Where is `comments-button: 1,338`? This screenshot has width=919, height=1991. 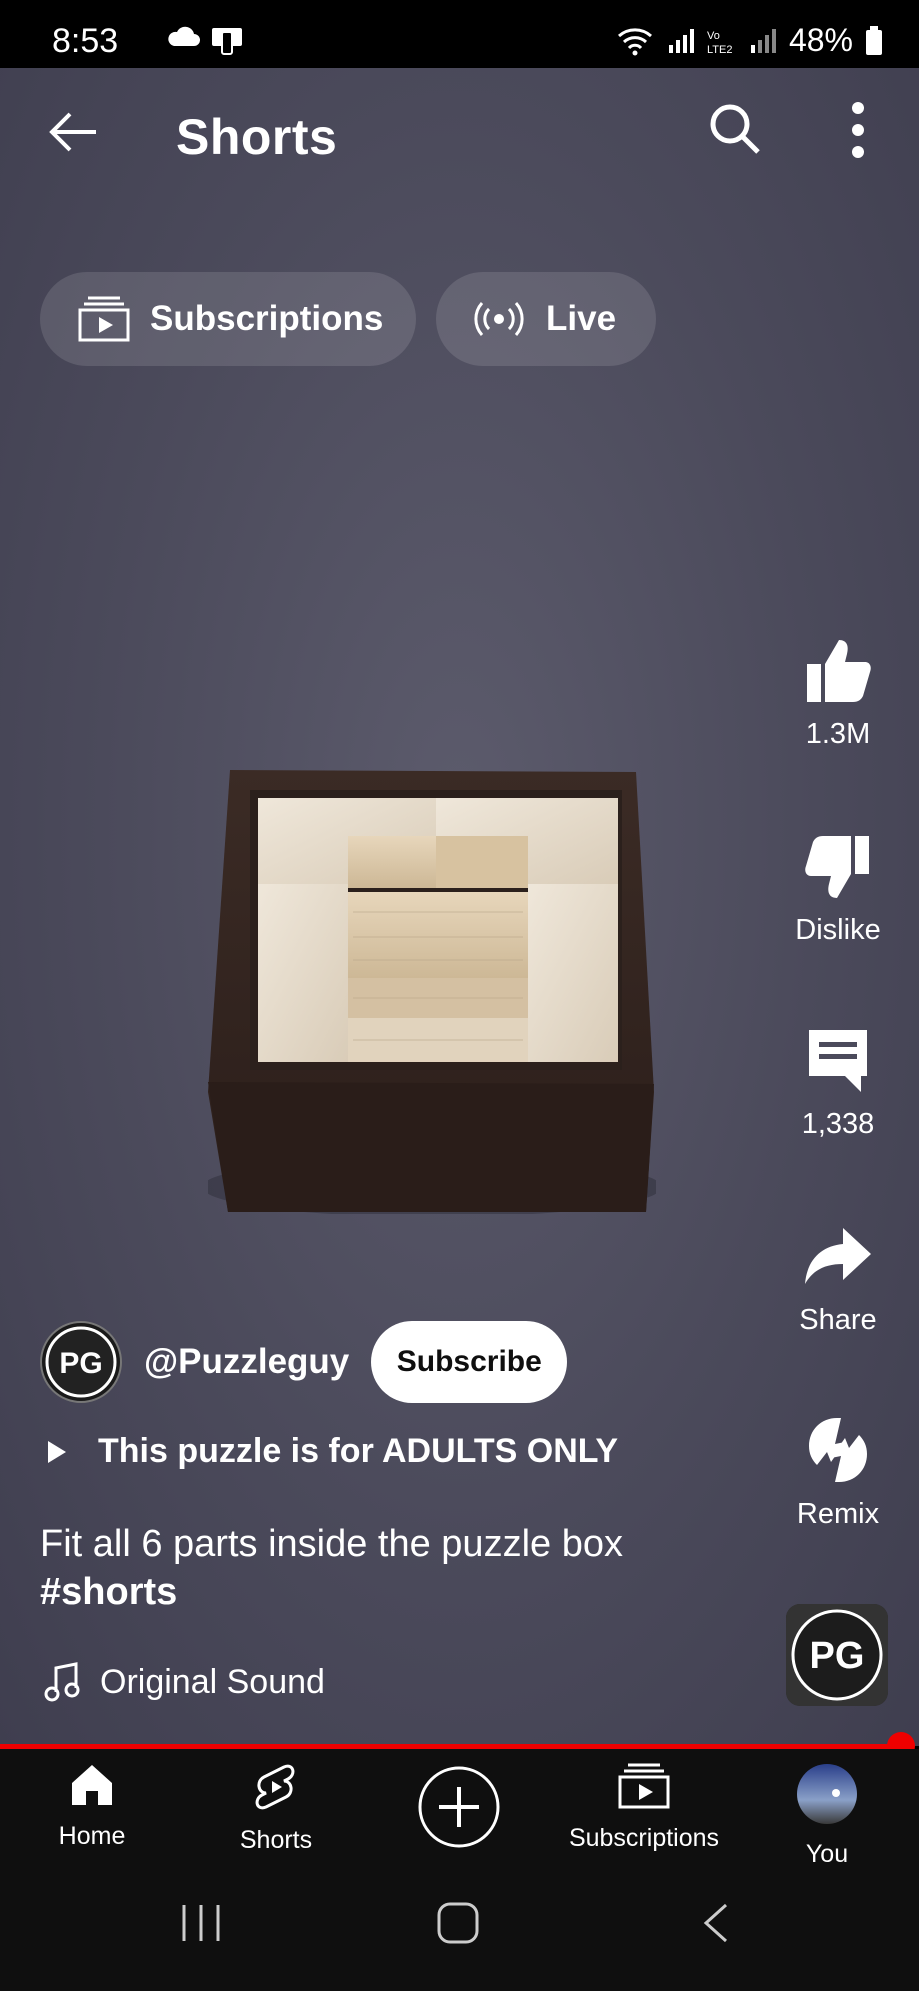
comments-button: 1,338 is located at coordinates (838, 1083).